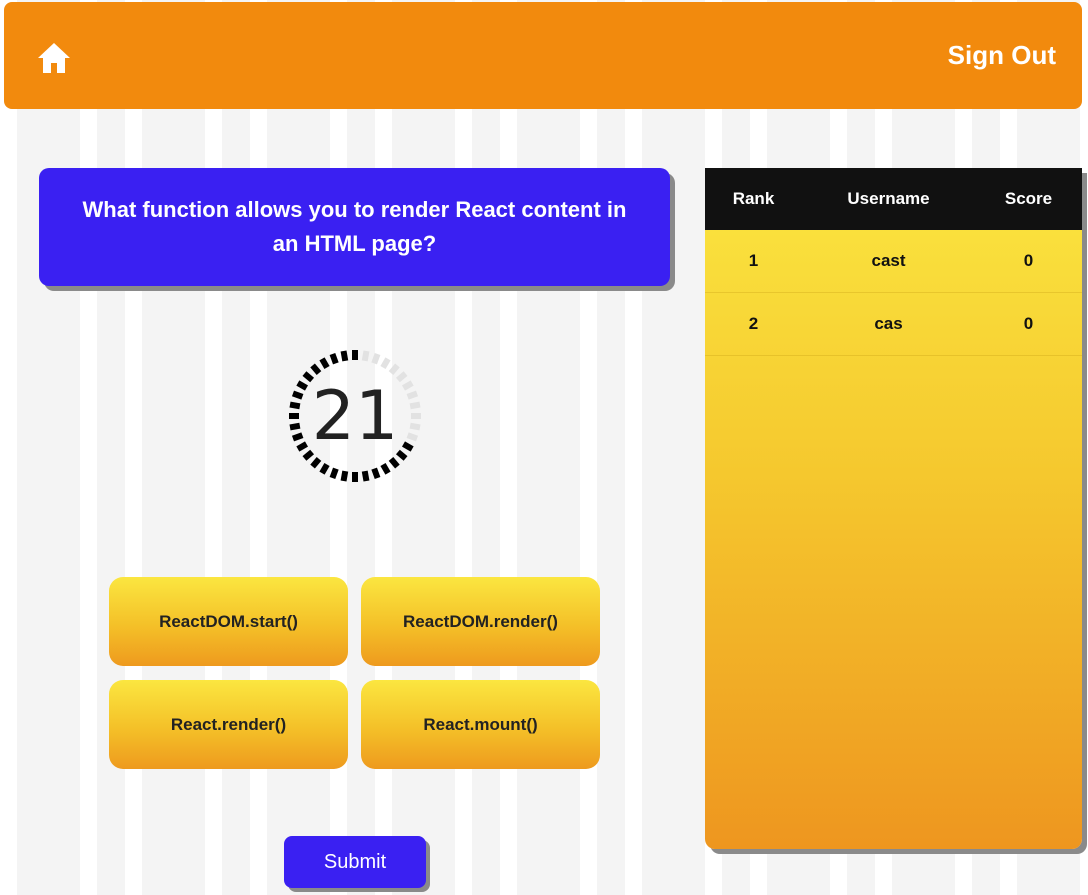 This screenshot has width=1088, height=895. Describe the element at coordinates (1028, 198) in the screenshot. I see `header-score: Score` at that location.